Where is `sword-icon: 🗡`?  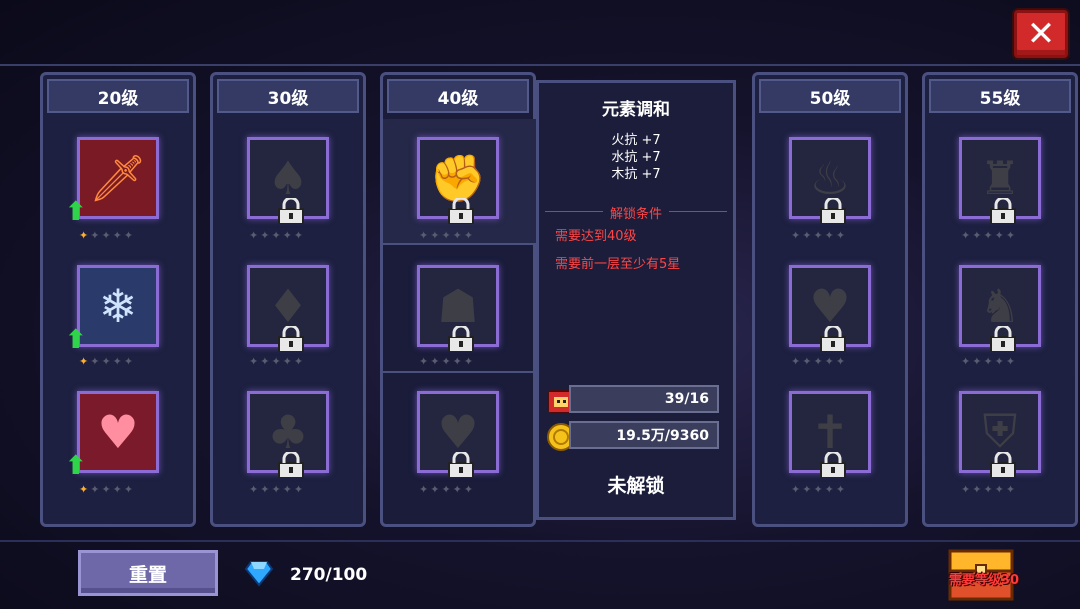 sword-icon: 🗡 is located at coordinates (118, 177).